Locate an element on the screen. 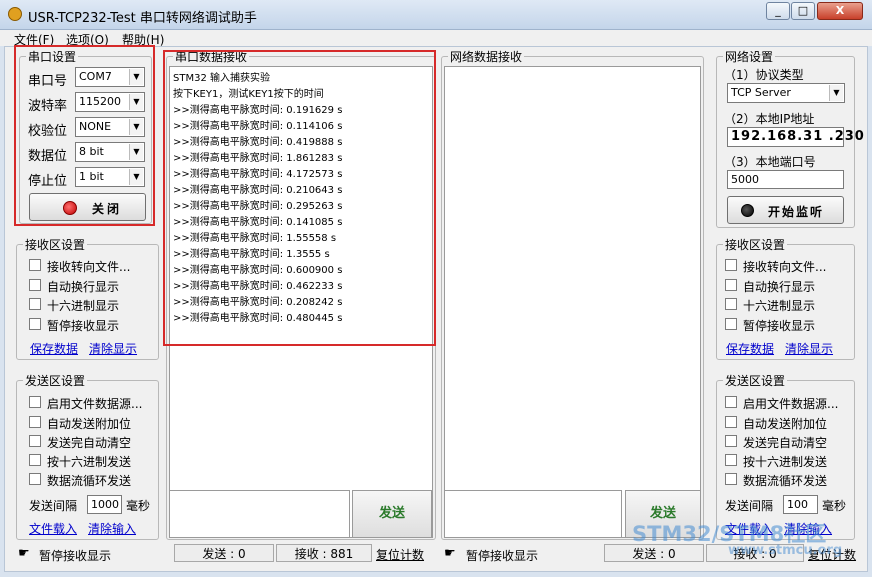  right-save-data-link: 保存数据 is located at coordinates (750, 348).